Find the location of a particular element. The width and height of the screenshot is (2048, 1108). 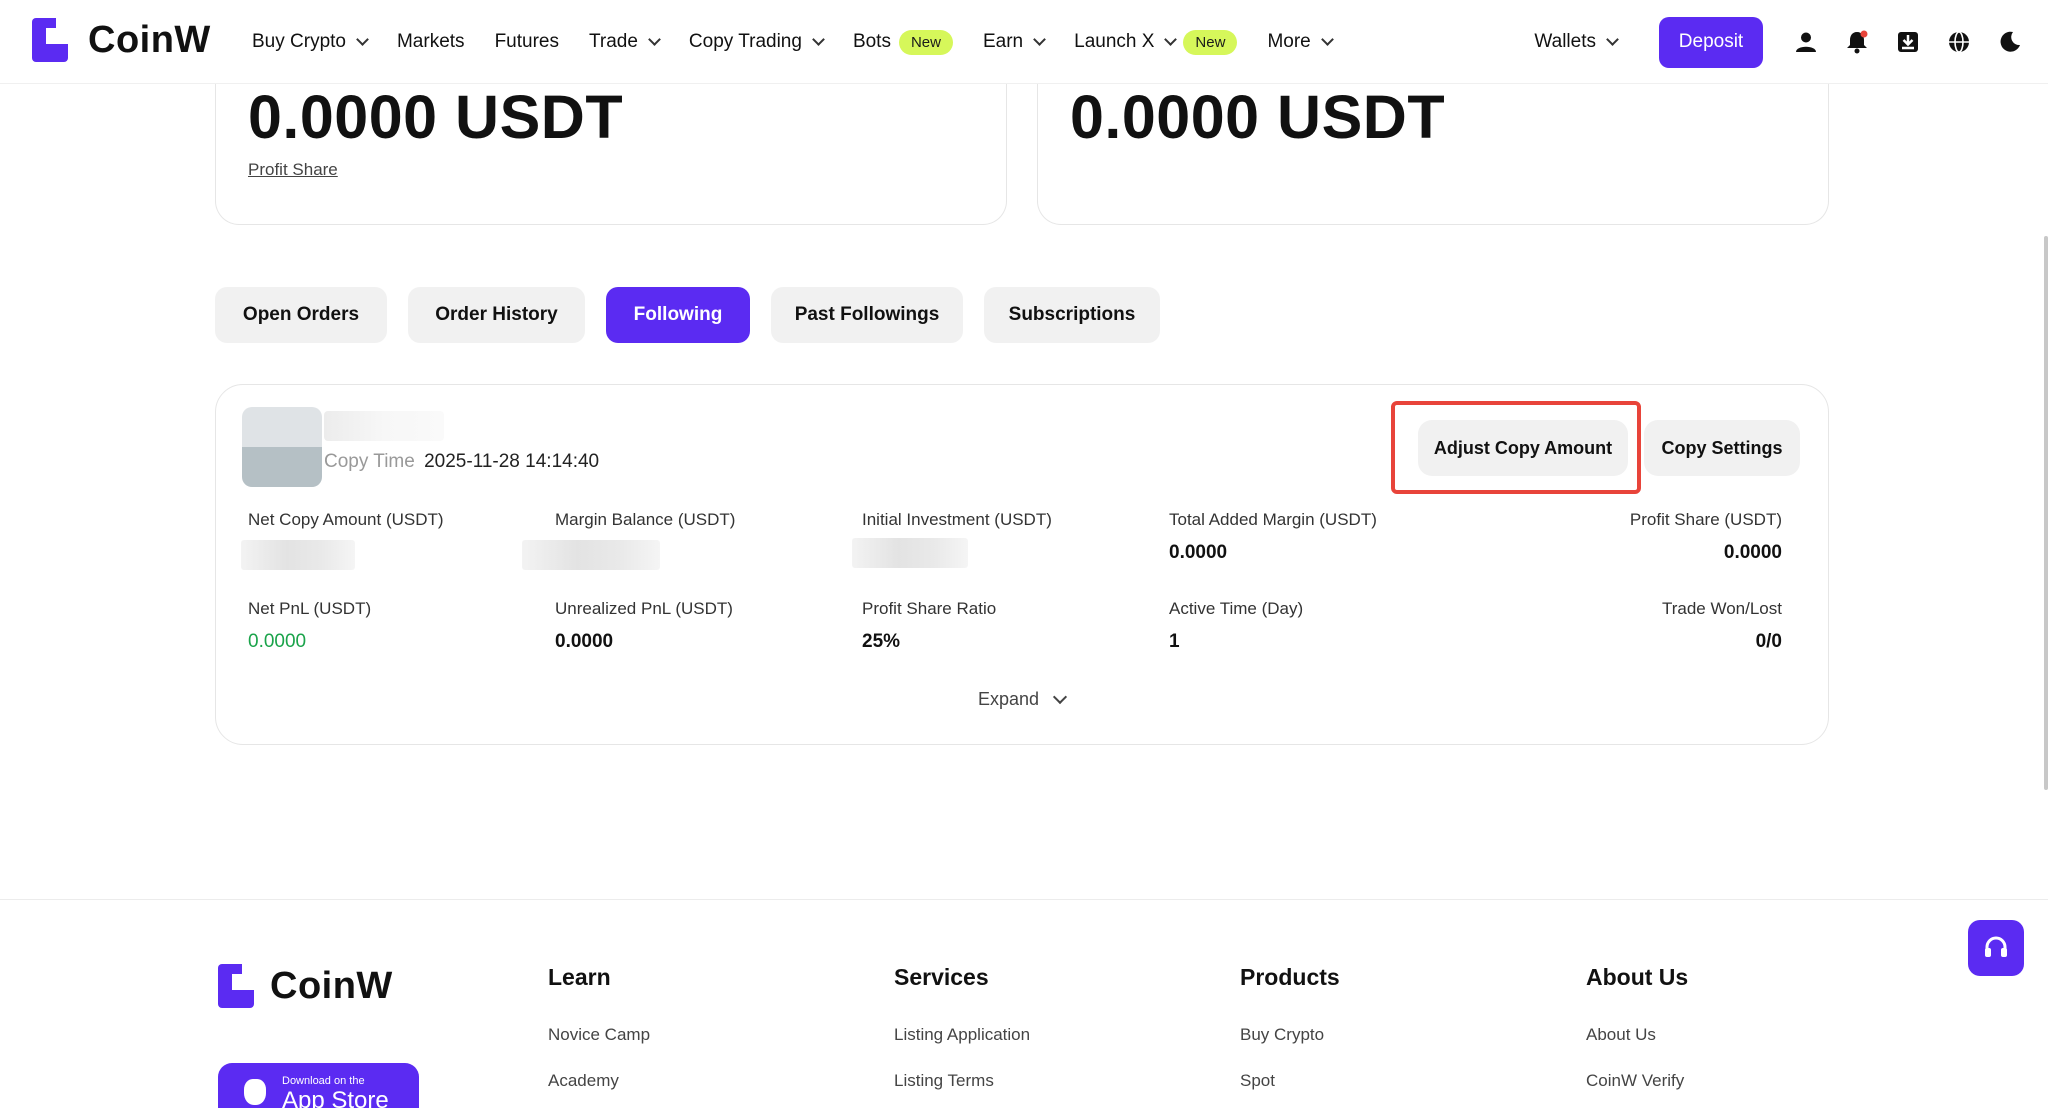

nav-label: Bots is located at coordinates (871, 41).